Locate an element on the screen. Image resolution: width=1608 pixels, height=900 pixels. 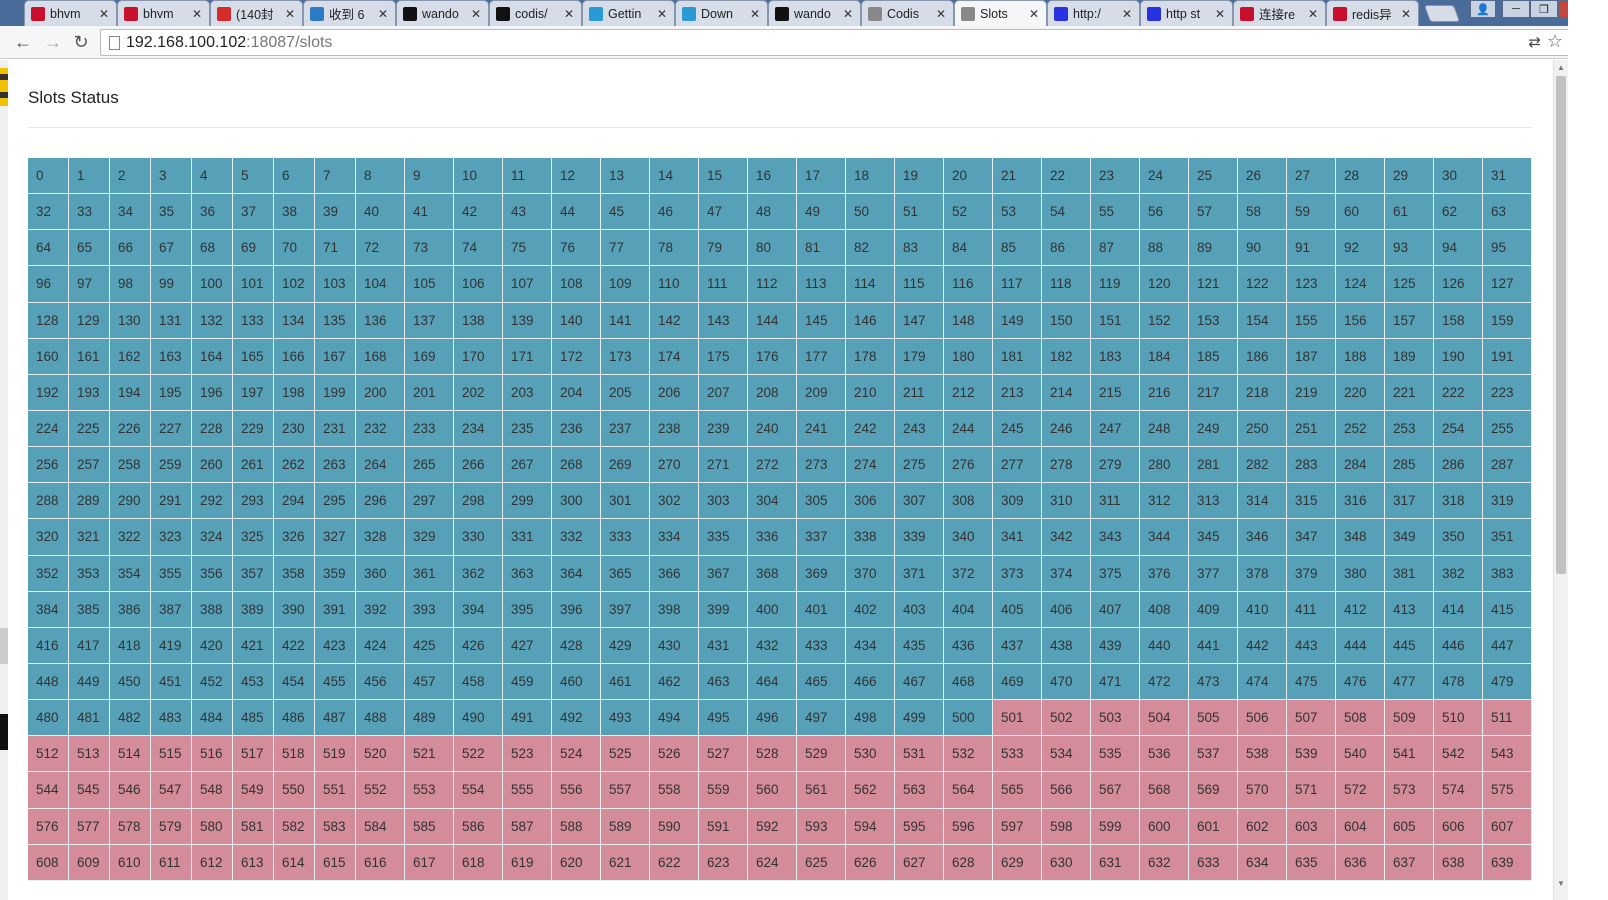
new-tab-button is located at coordinates (1442, 13).